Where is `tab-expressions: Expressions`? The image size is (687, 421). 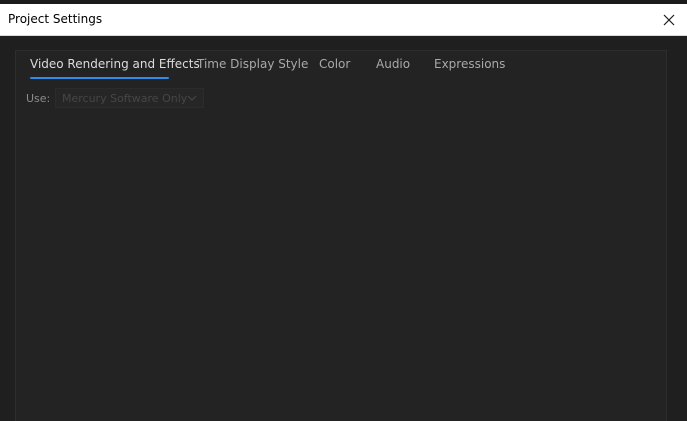
tab-expressions: Expressions is located at coordinates (469, 64).